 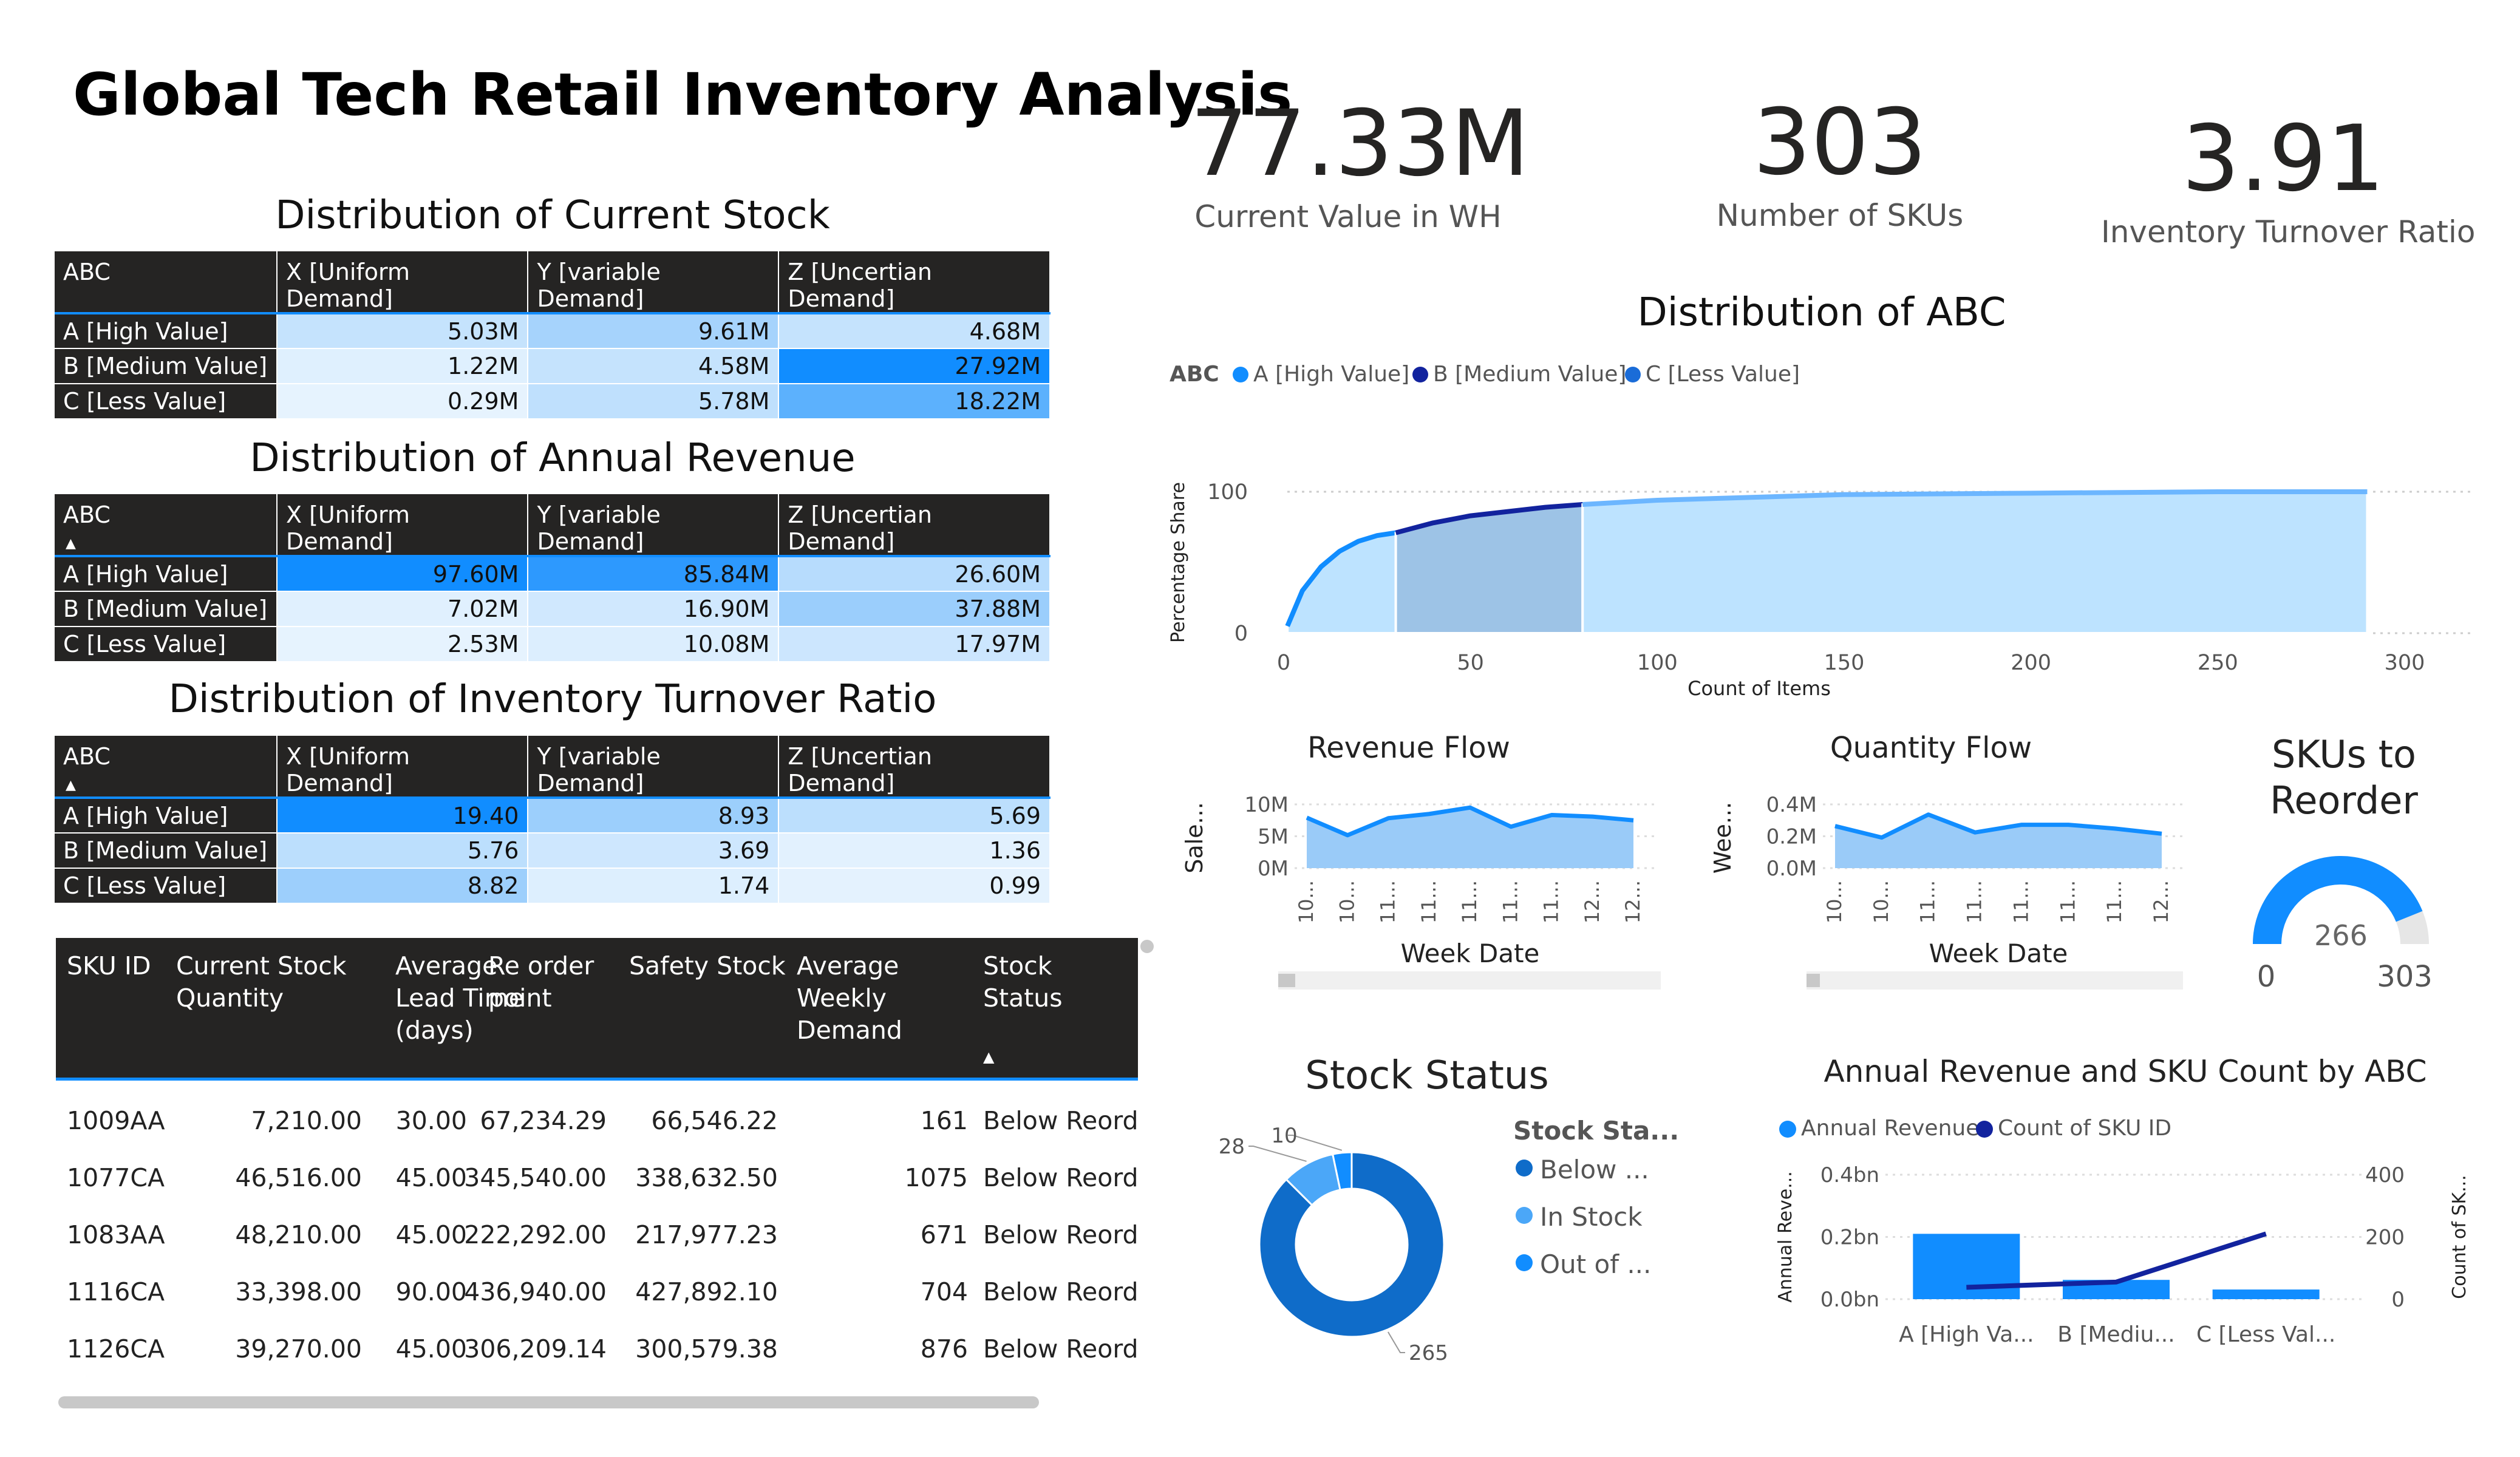 I want to click on legend-item-a: A [High Value], so click(x=1331, y=374).